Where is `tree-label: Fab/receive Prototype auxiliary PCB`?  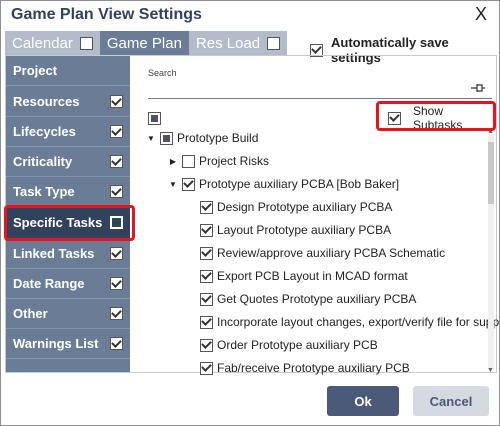
tree-label: Fab/receive Prototype auxiliary PCB is located at coordinates (313, 368).